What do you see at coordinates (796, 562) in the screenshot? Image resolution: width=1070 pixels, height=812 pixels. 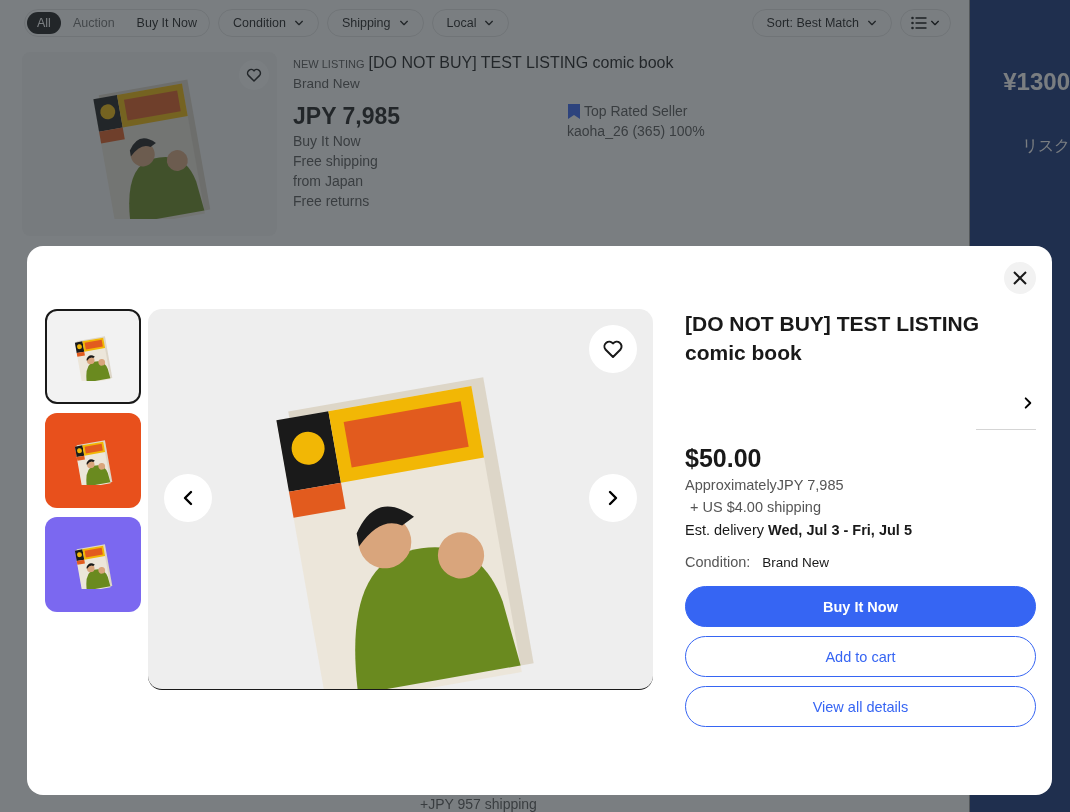 I see `condition-value: Brand New` at bounding box center [796, 562].